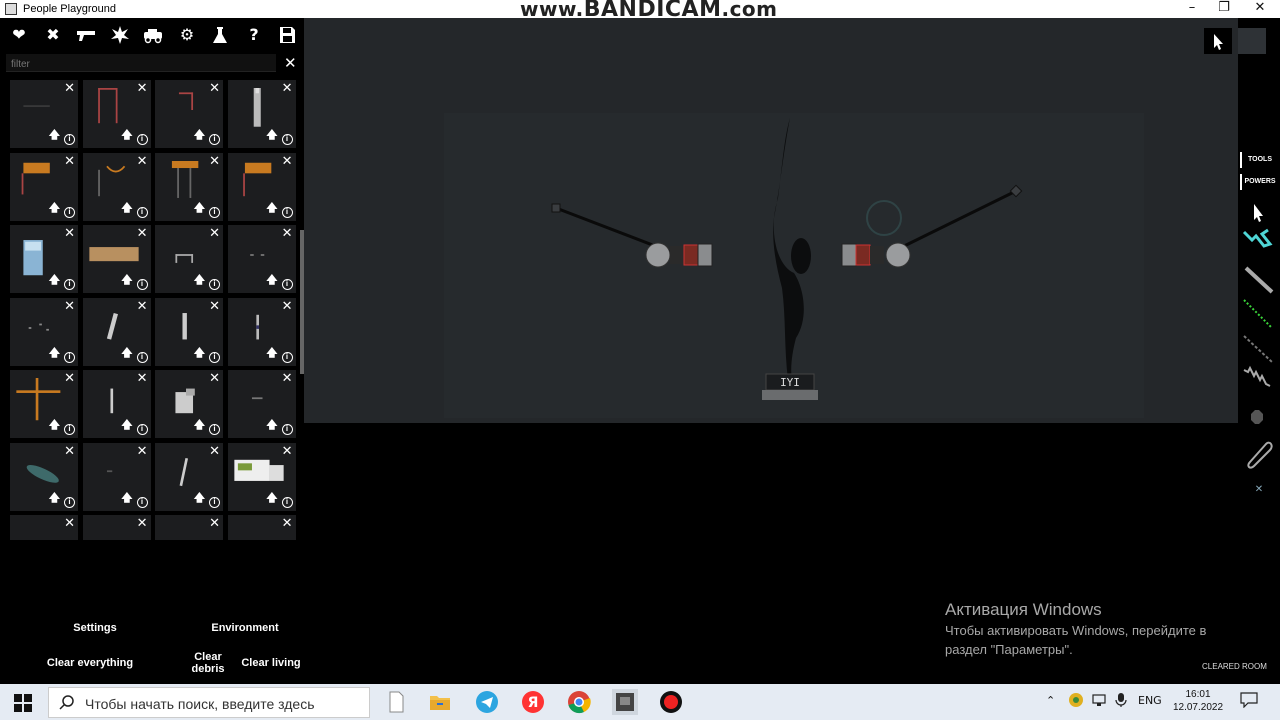 This screenshot has height=720, width=1280. Describe the element at coordinates (120, 35) in the screenshot. I see `explosion-icon` at that location.